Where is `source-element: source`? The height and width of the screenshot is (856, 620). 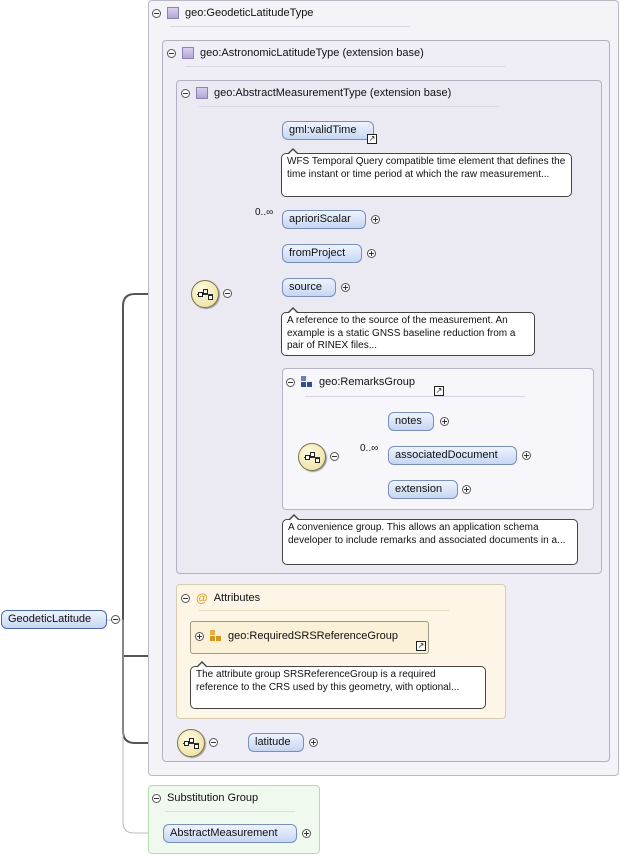 source-element: source is located at coordinates (309, 287).